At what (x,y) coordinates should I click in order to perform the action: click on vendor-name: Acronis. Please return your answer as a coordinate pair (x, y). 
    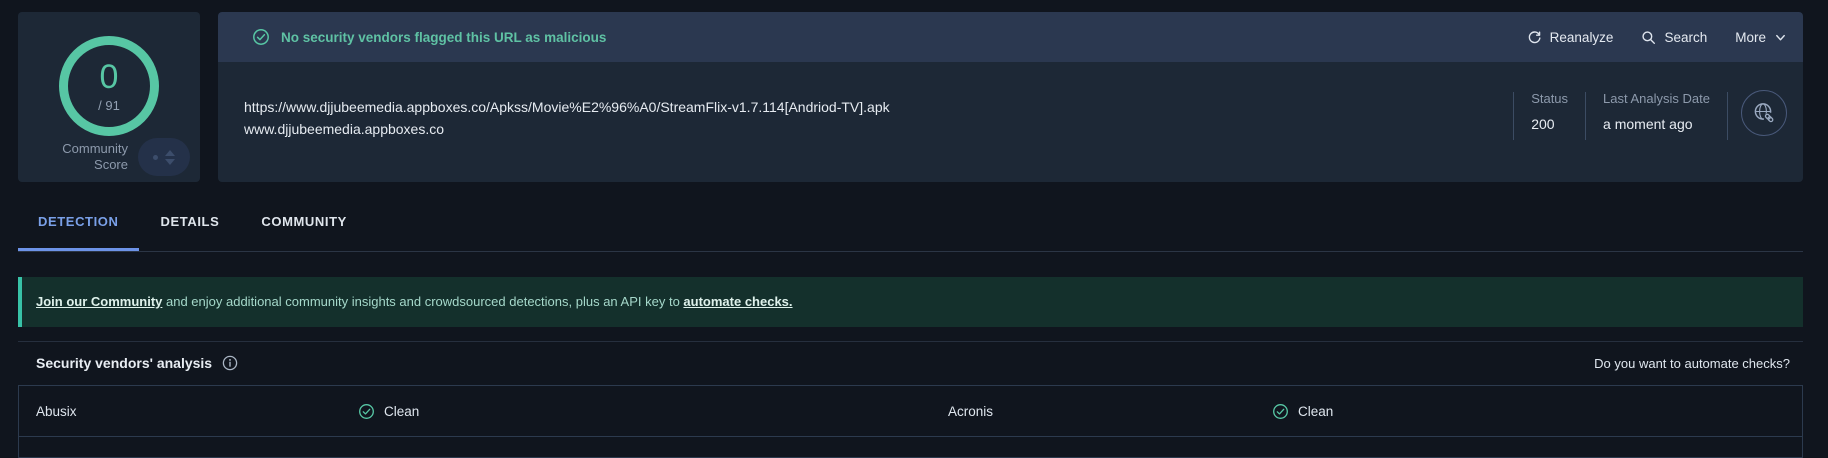
    Looking at the image, I should click on (971, 411).